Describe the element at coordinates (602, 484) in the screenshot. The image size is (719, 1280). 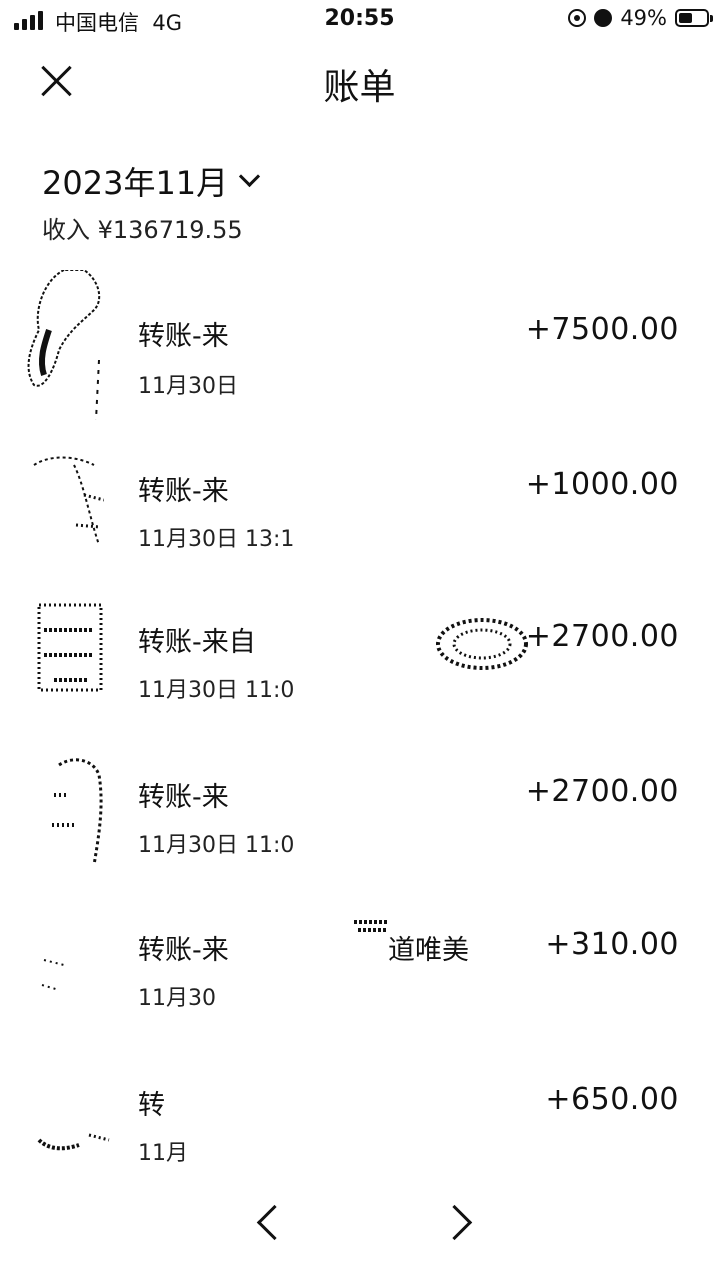
I see `transaction-amount: +1000.00` at that location.